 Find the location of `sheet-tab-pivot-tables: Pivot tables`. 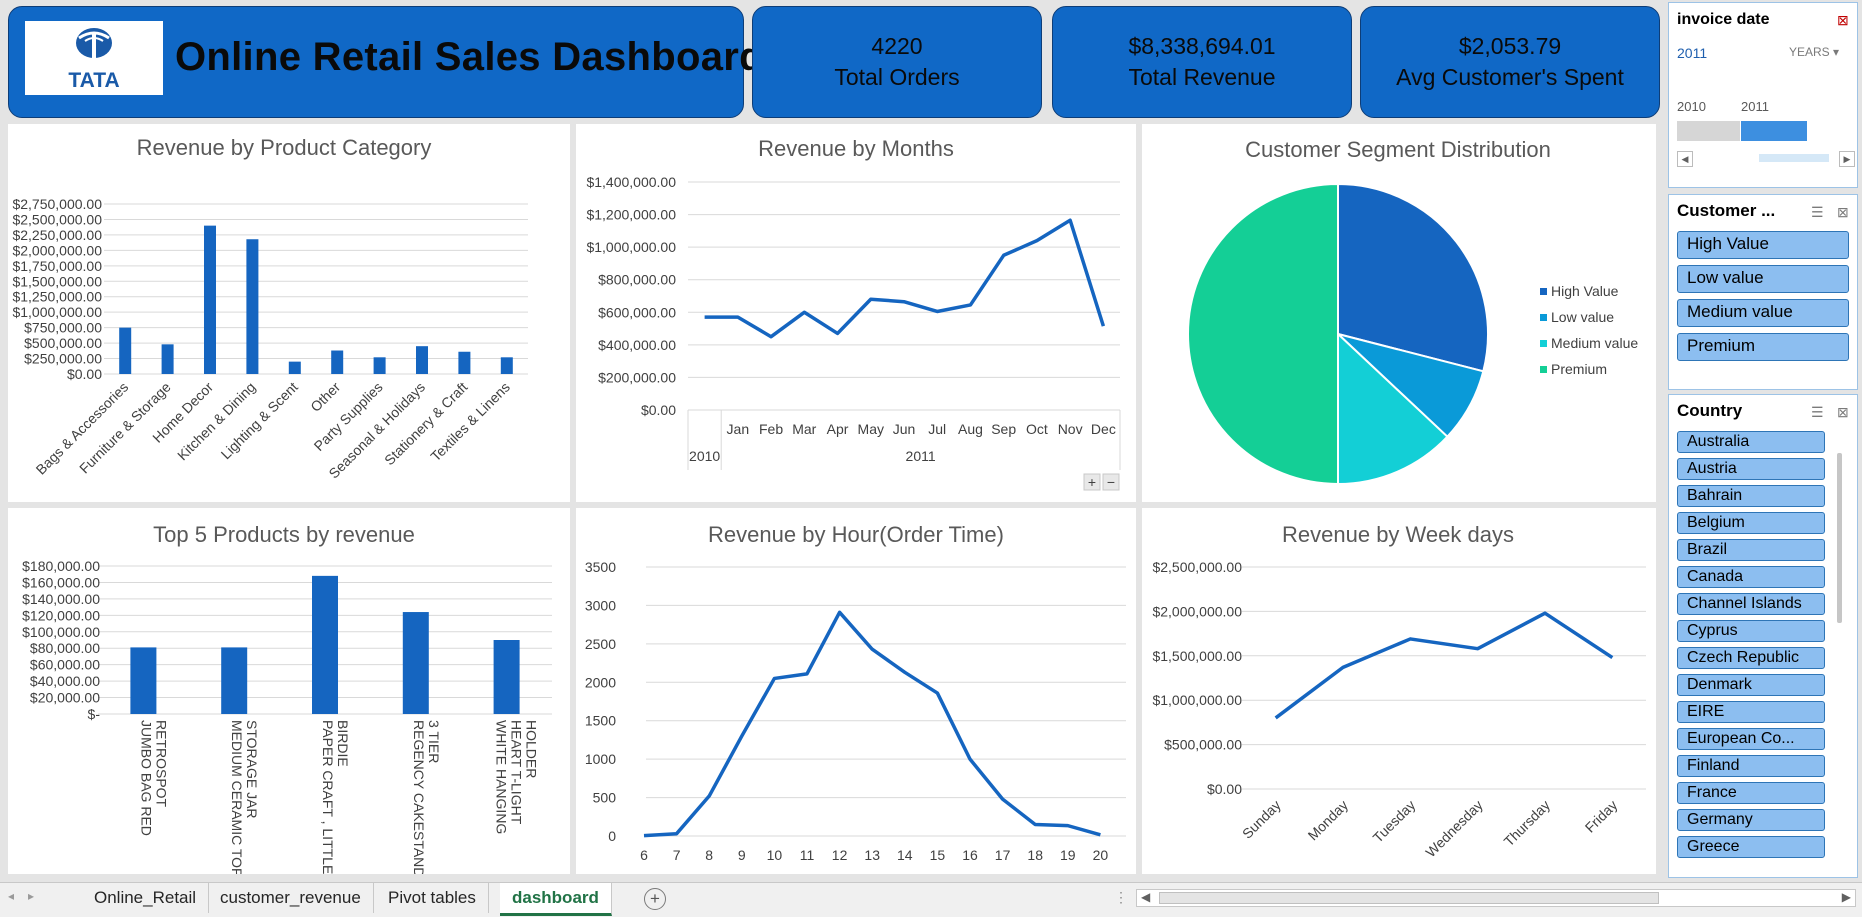

sheet-tab-pivot-tables: Pivot tables is located at coordinates (432, 898).